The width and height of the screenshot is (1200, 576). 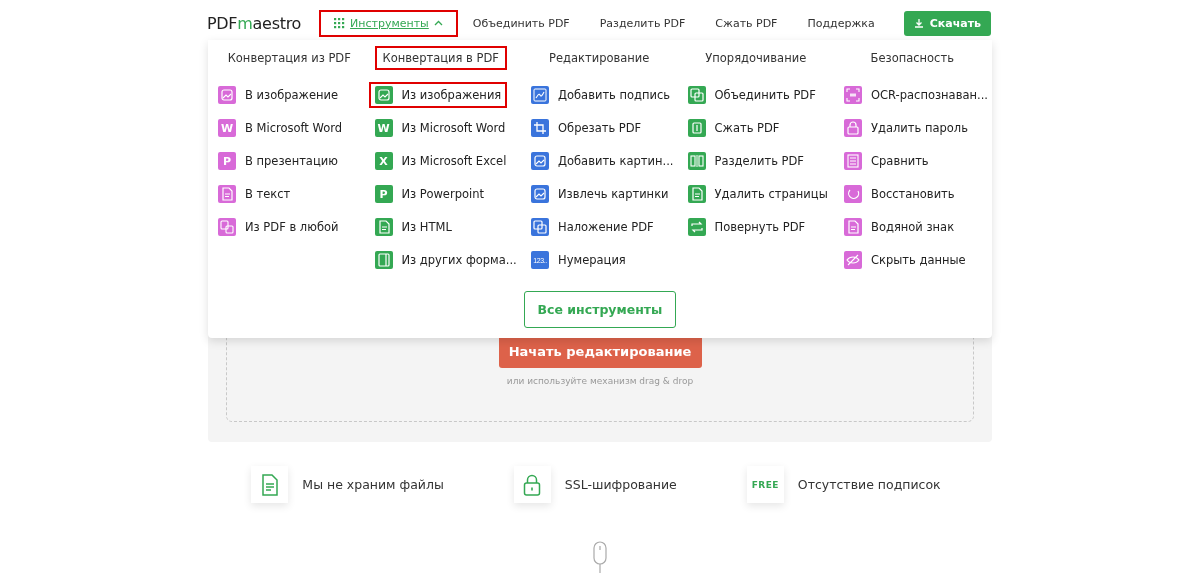 What do you see at coordinates (613, 194) in the screenshot?
I see `menu-item-label: Извлечь картинки` at bounding box center [613, 194].